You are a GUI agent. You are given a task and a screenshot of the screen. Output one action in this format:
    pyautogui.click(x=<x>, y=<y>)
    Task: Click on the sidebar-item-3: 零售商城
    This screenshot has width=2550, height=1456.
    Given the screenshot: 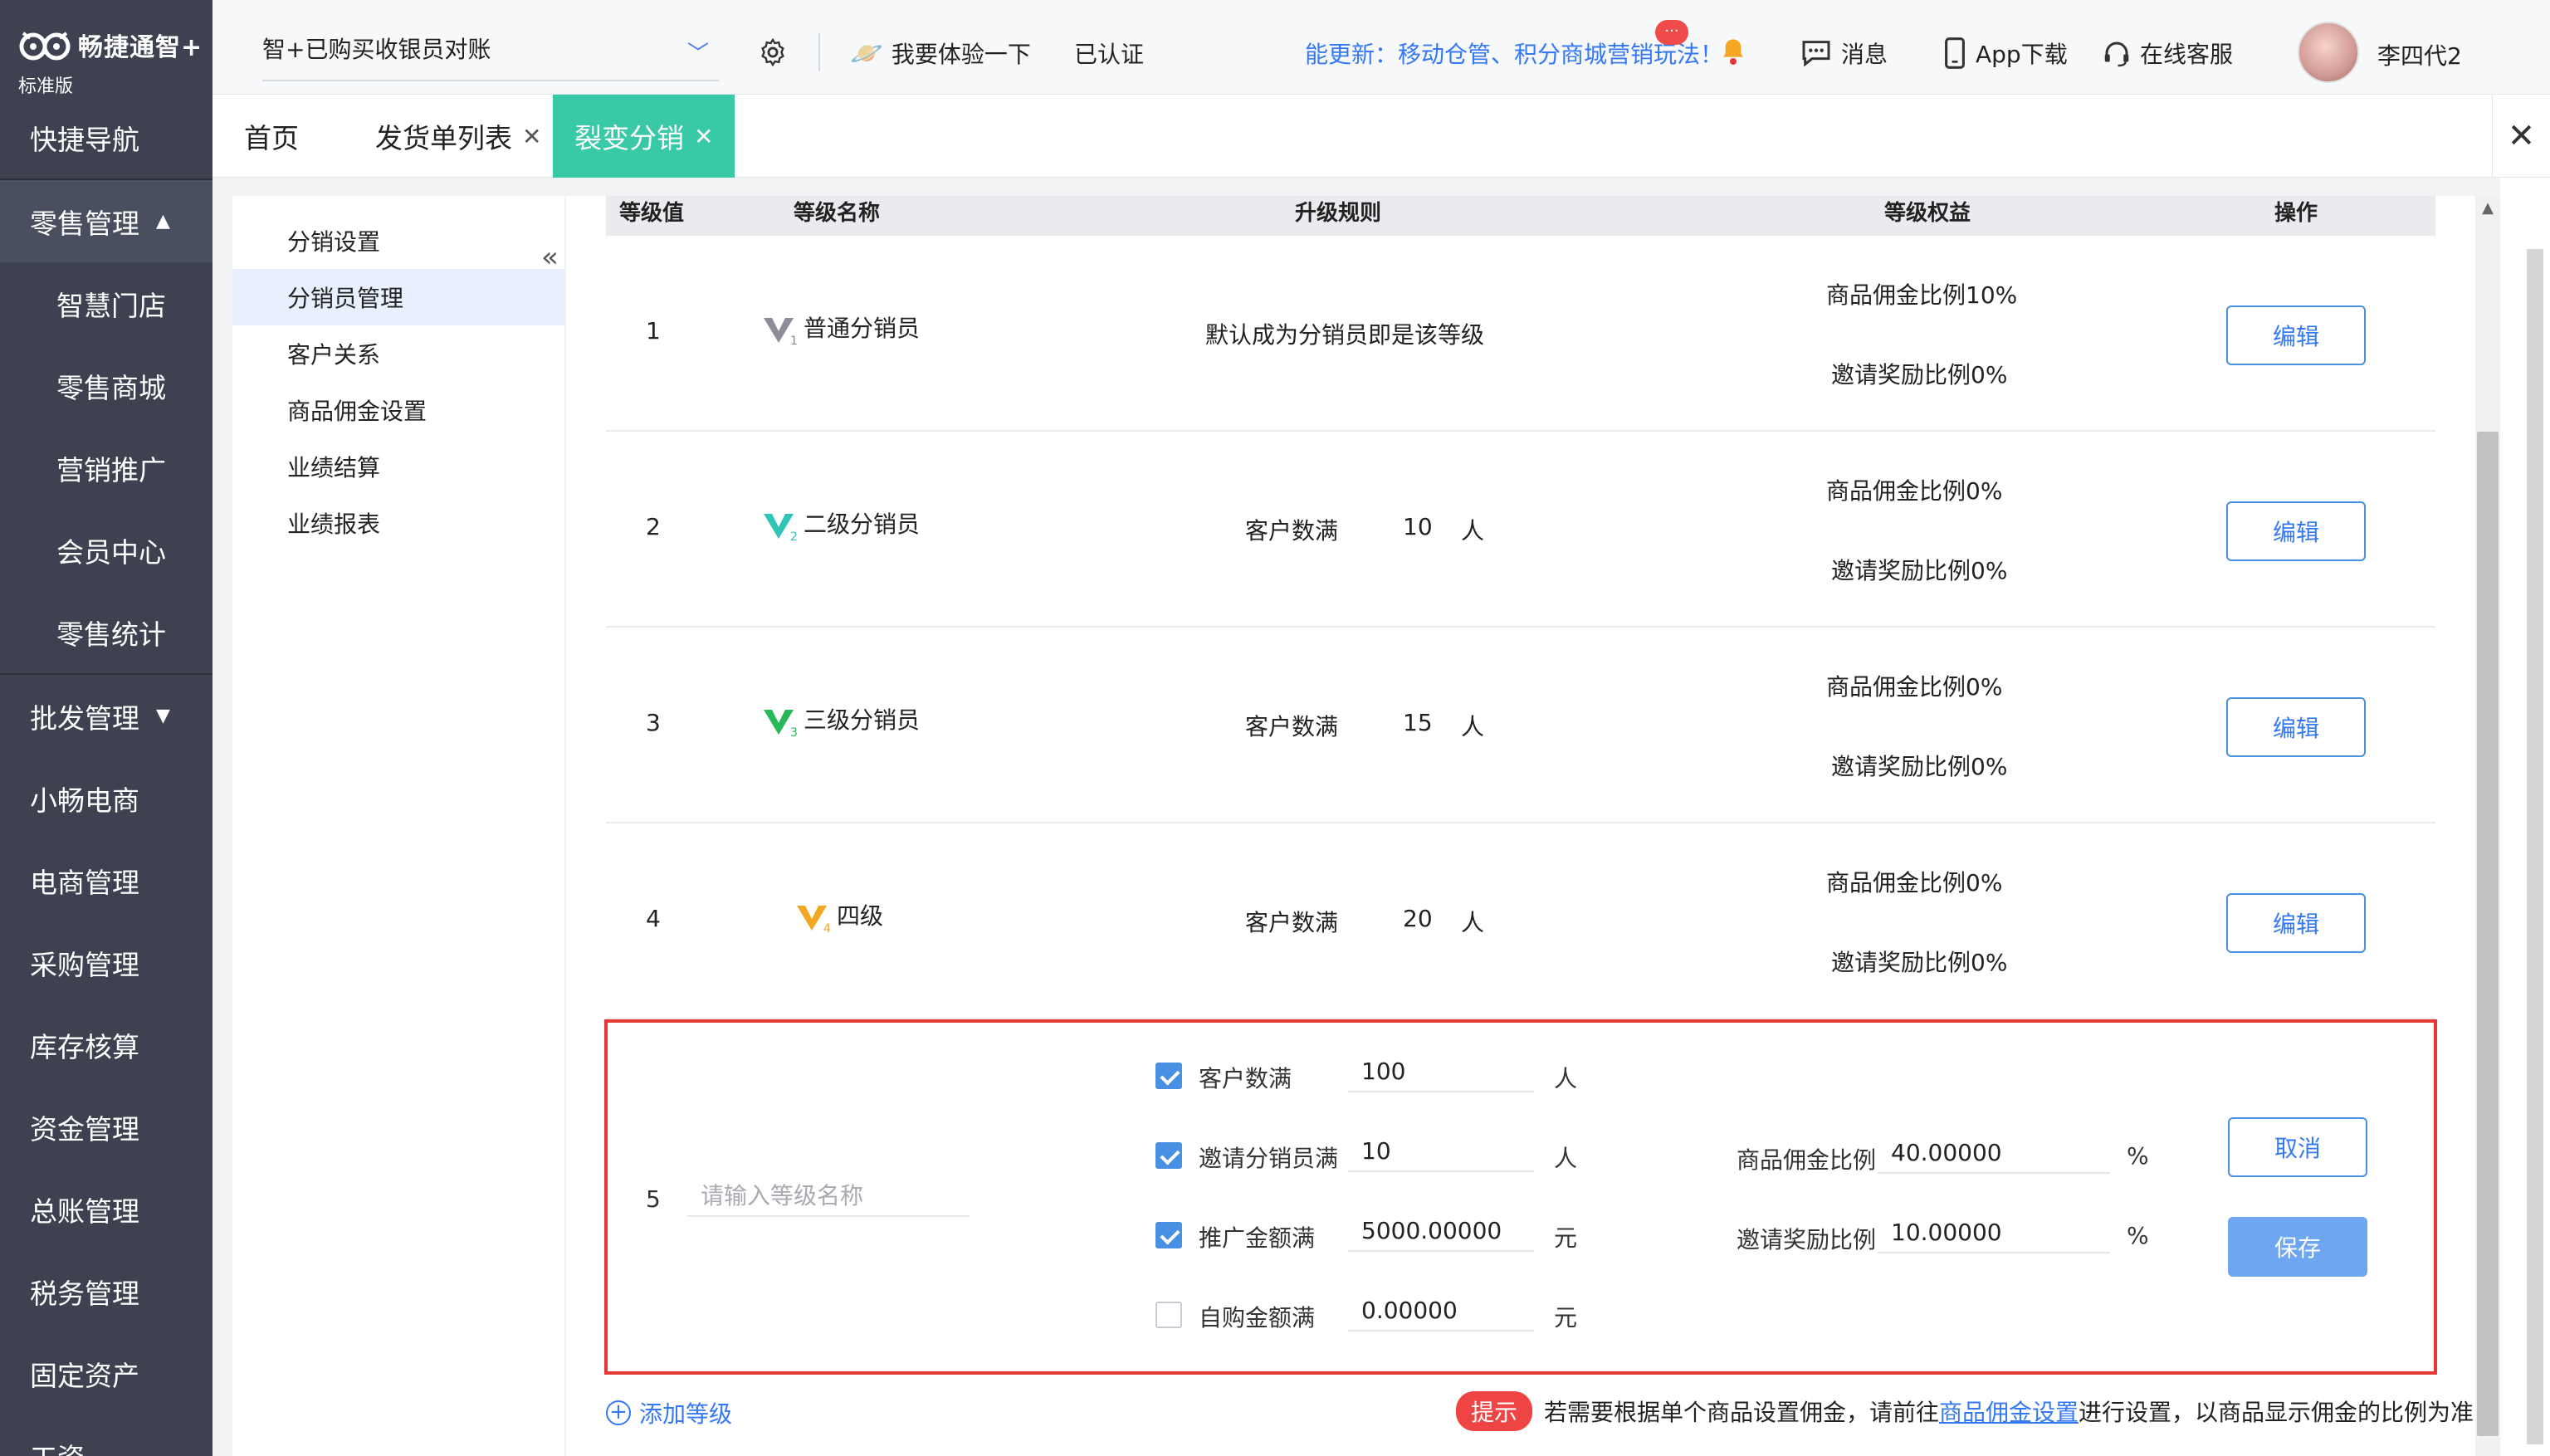 What is the action you would take?
    pyautogui.click(x=106, y=385)
    